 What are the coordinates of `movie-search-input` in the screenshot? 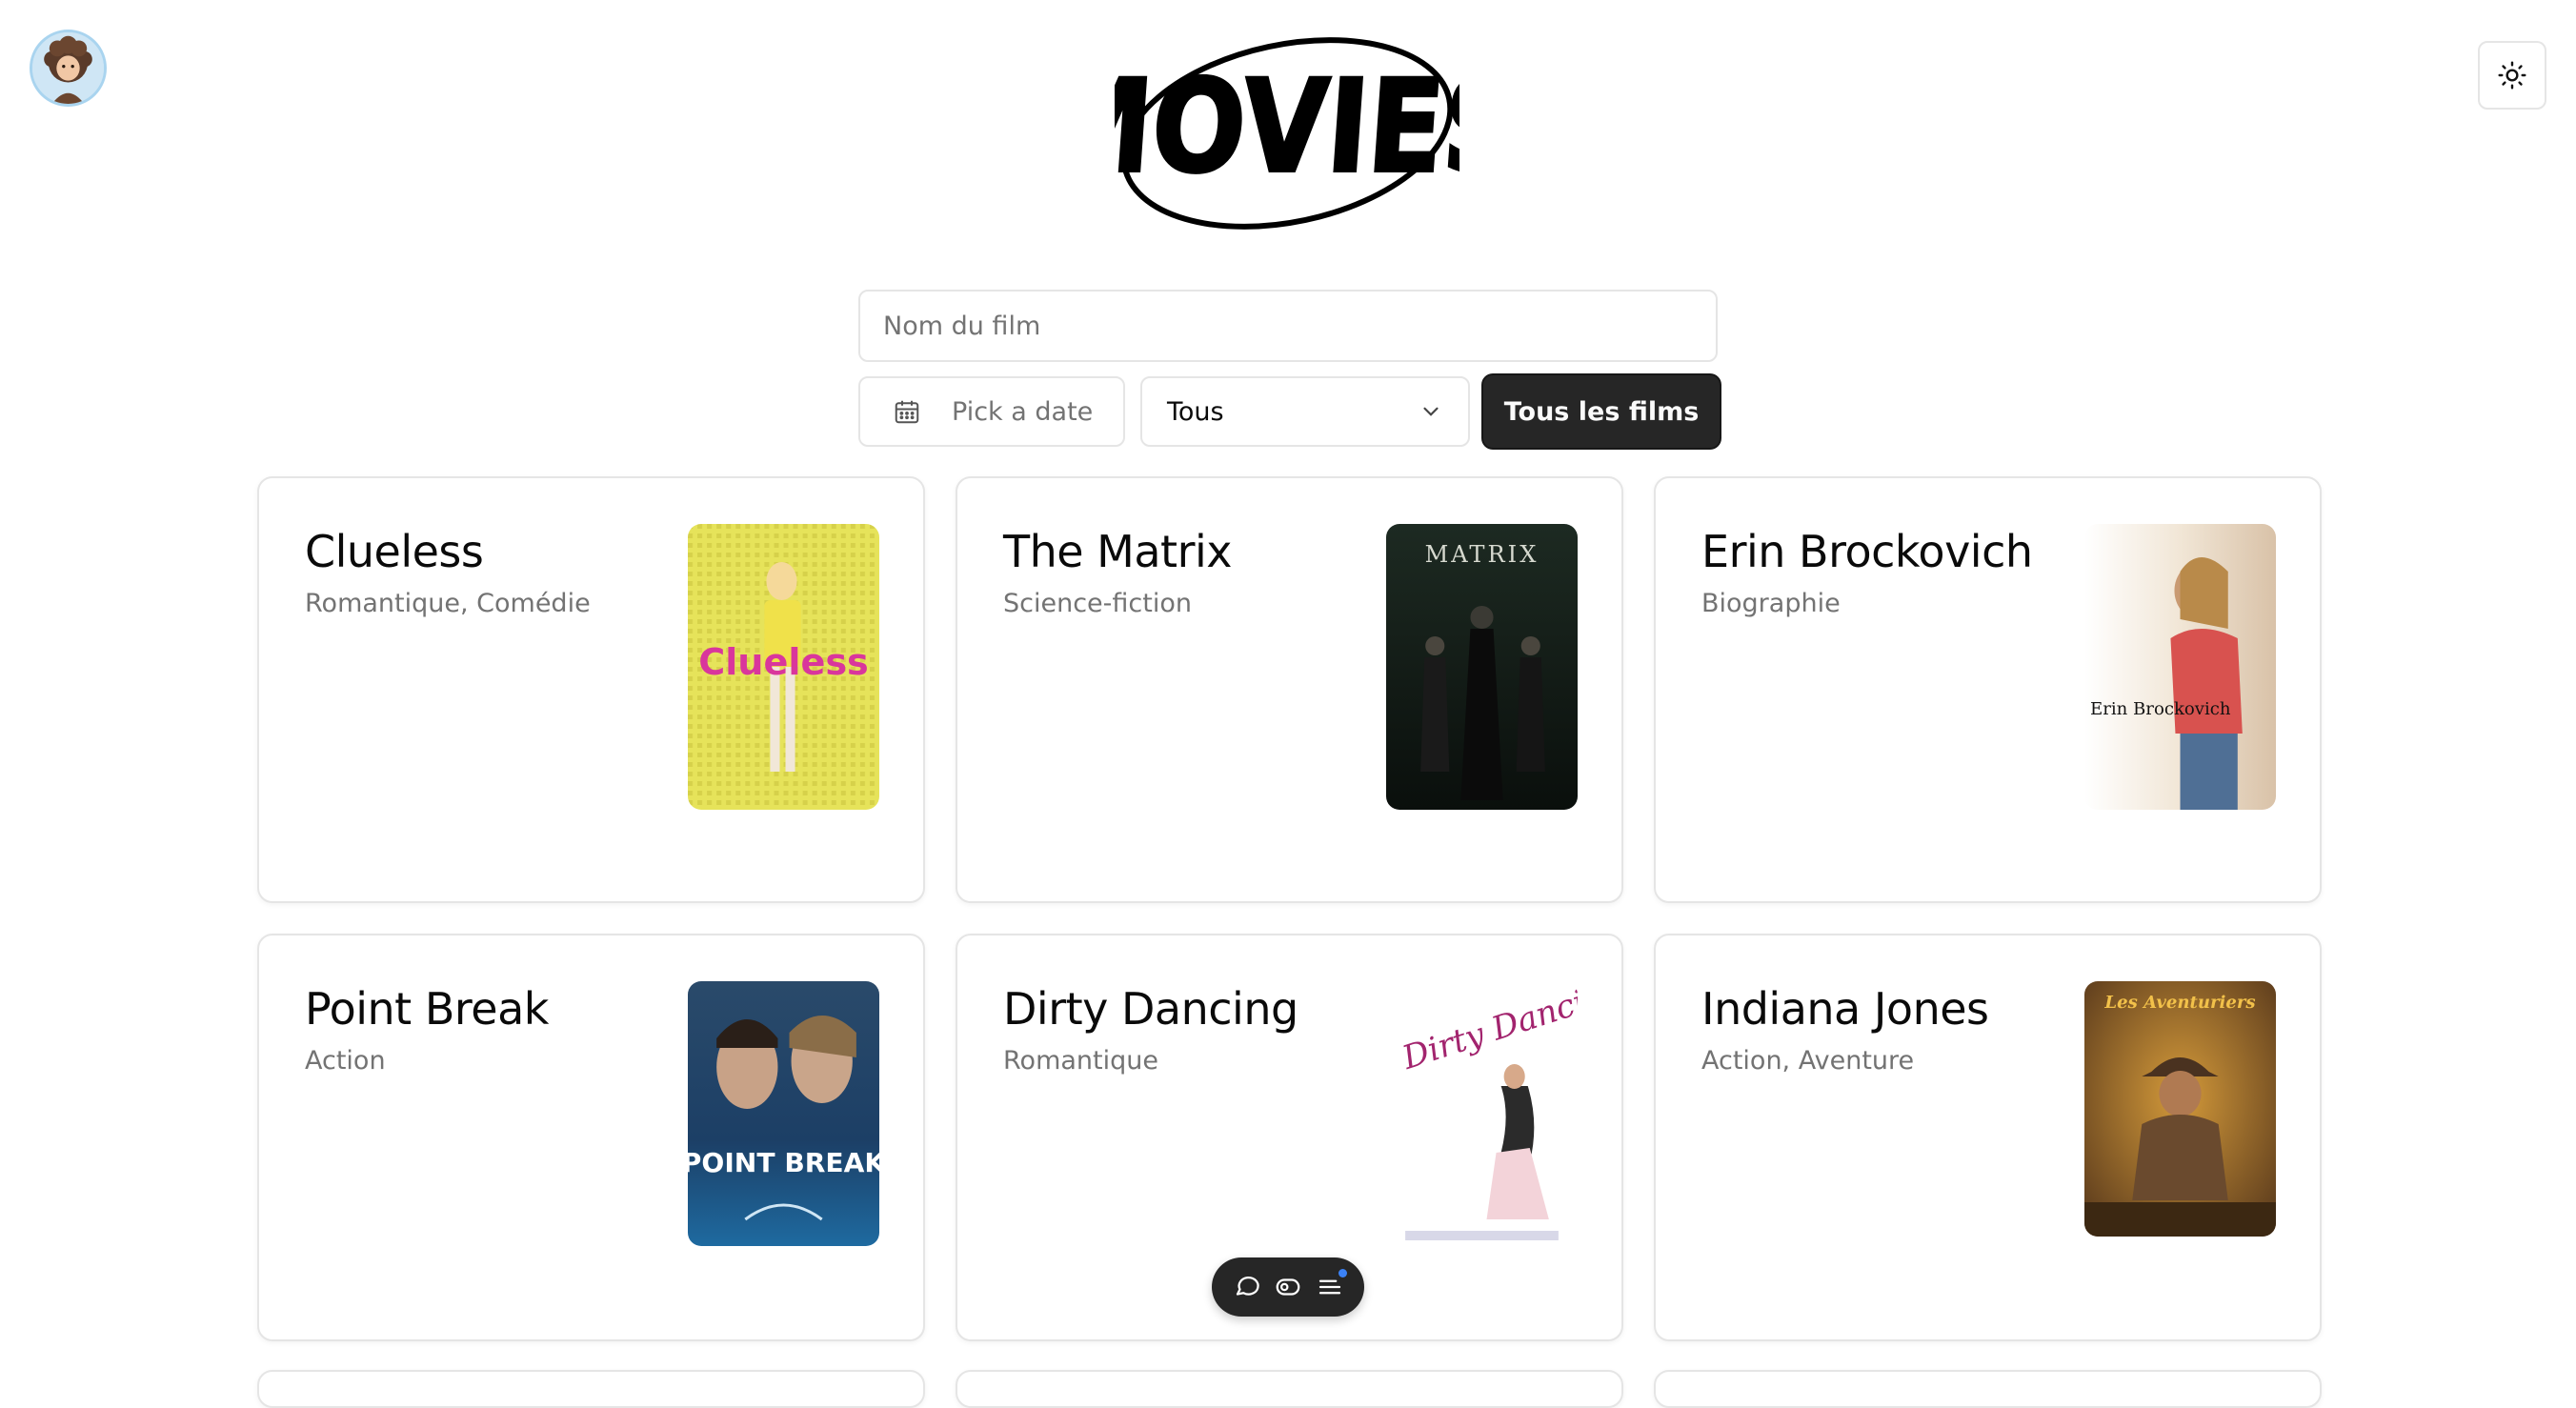 It's located at (1288, 326).